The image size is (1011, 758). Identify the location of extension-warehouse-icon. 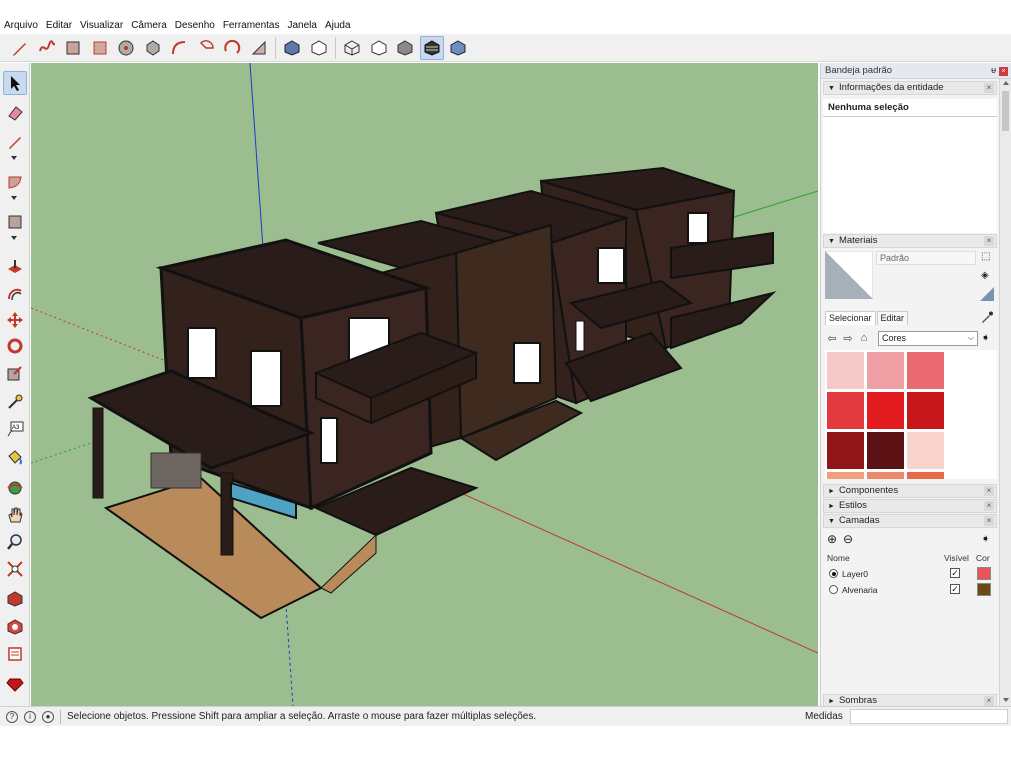
(15, 626).